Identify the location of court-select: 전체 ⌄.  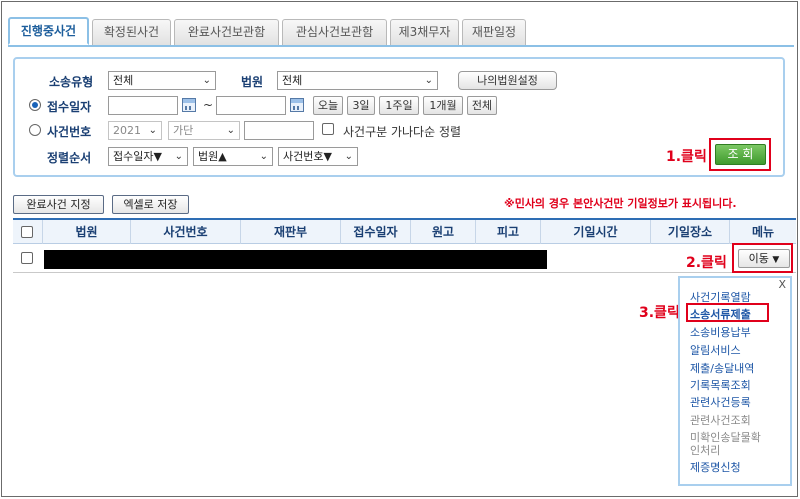
(357, 80).